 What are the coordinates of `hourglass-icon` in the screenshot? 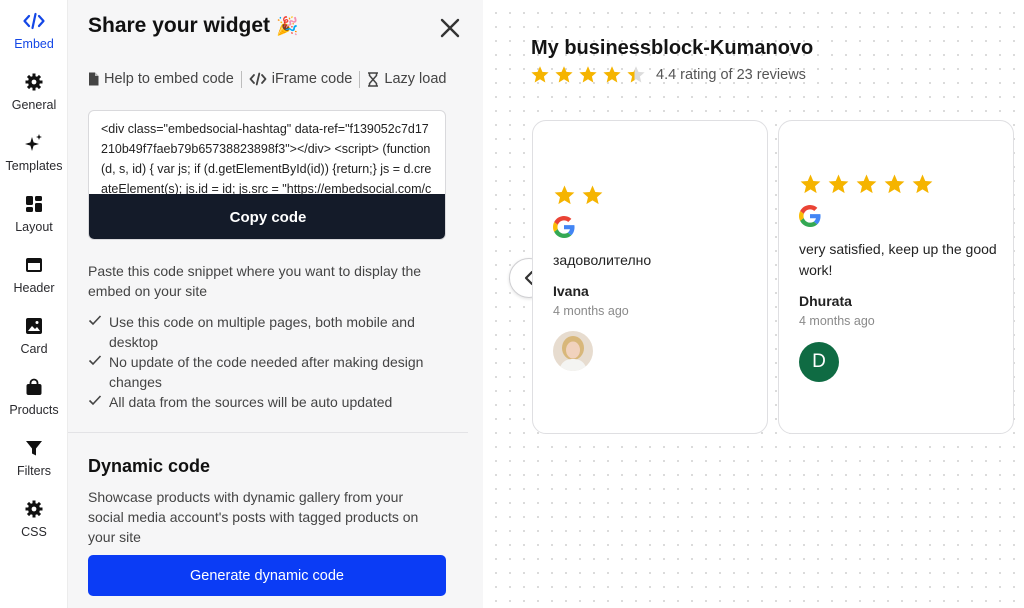 It's located at (373, 79).